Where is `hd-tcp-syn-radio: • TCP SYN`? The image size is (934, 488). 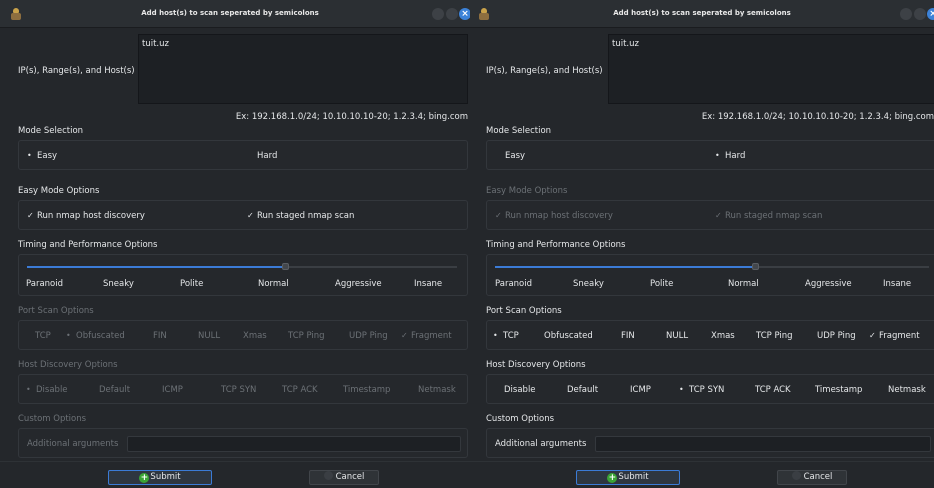 hd-tcp-syn-radio: • TCP SYN is located at coordinates (701, 390).